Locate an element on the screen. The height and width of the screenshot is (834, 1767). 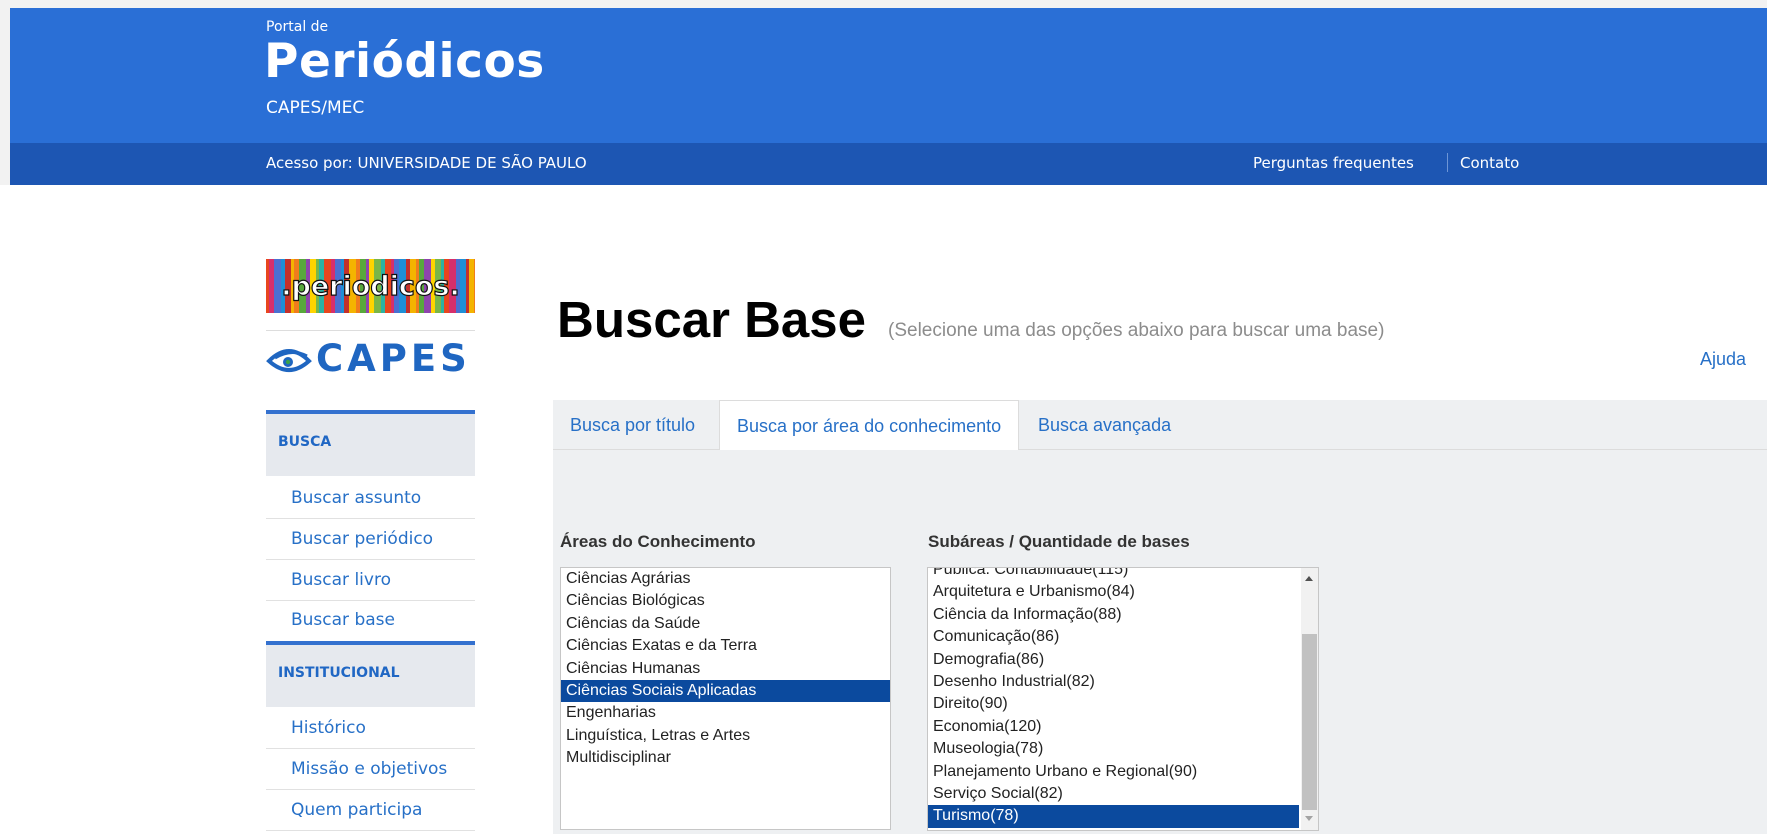
area-option: Ciências Sociais Aplicadas is located at coordinates (725, 691).